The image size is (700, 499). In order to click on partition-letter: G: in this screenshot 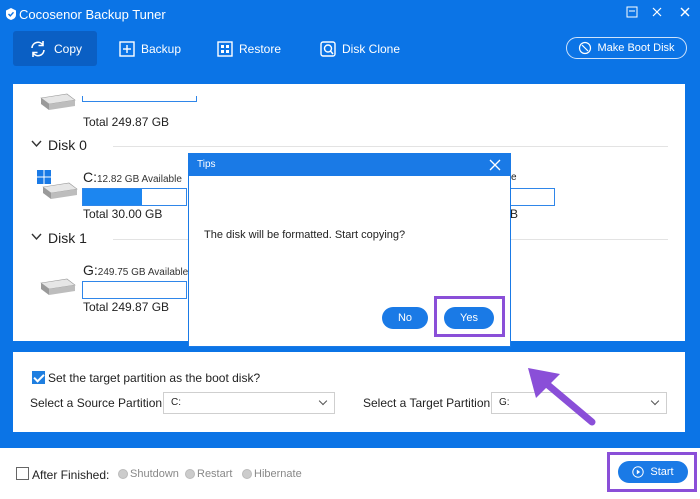, I will do `click(90, 270)`.